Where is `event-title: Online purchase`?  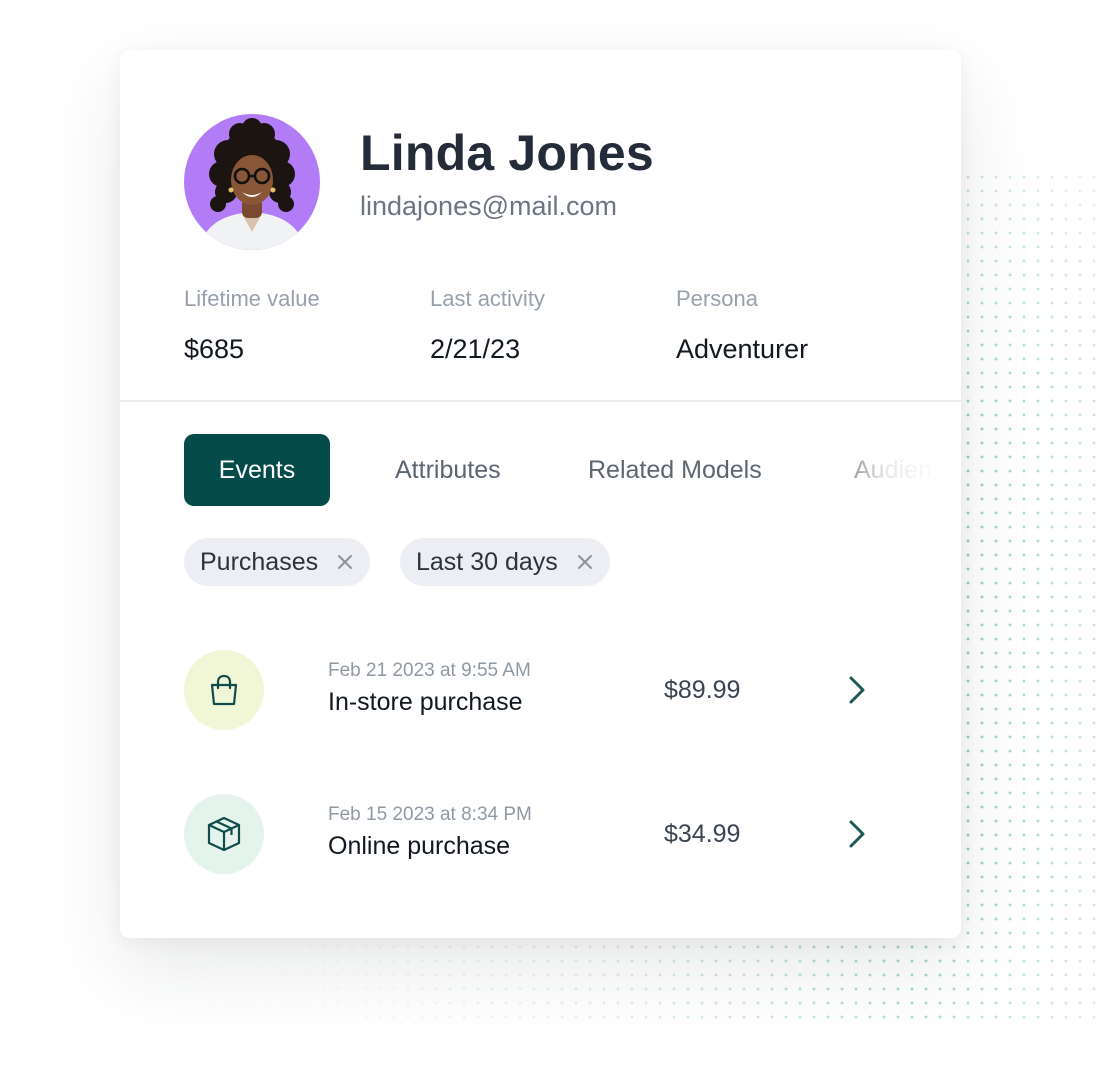
event-title: Online purchase is located at coordinates (419, 846).